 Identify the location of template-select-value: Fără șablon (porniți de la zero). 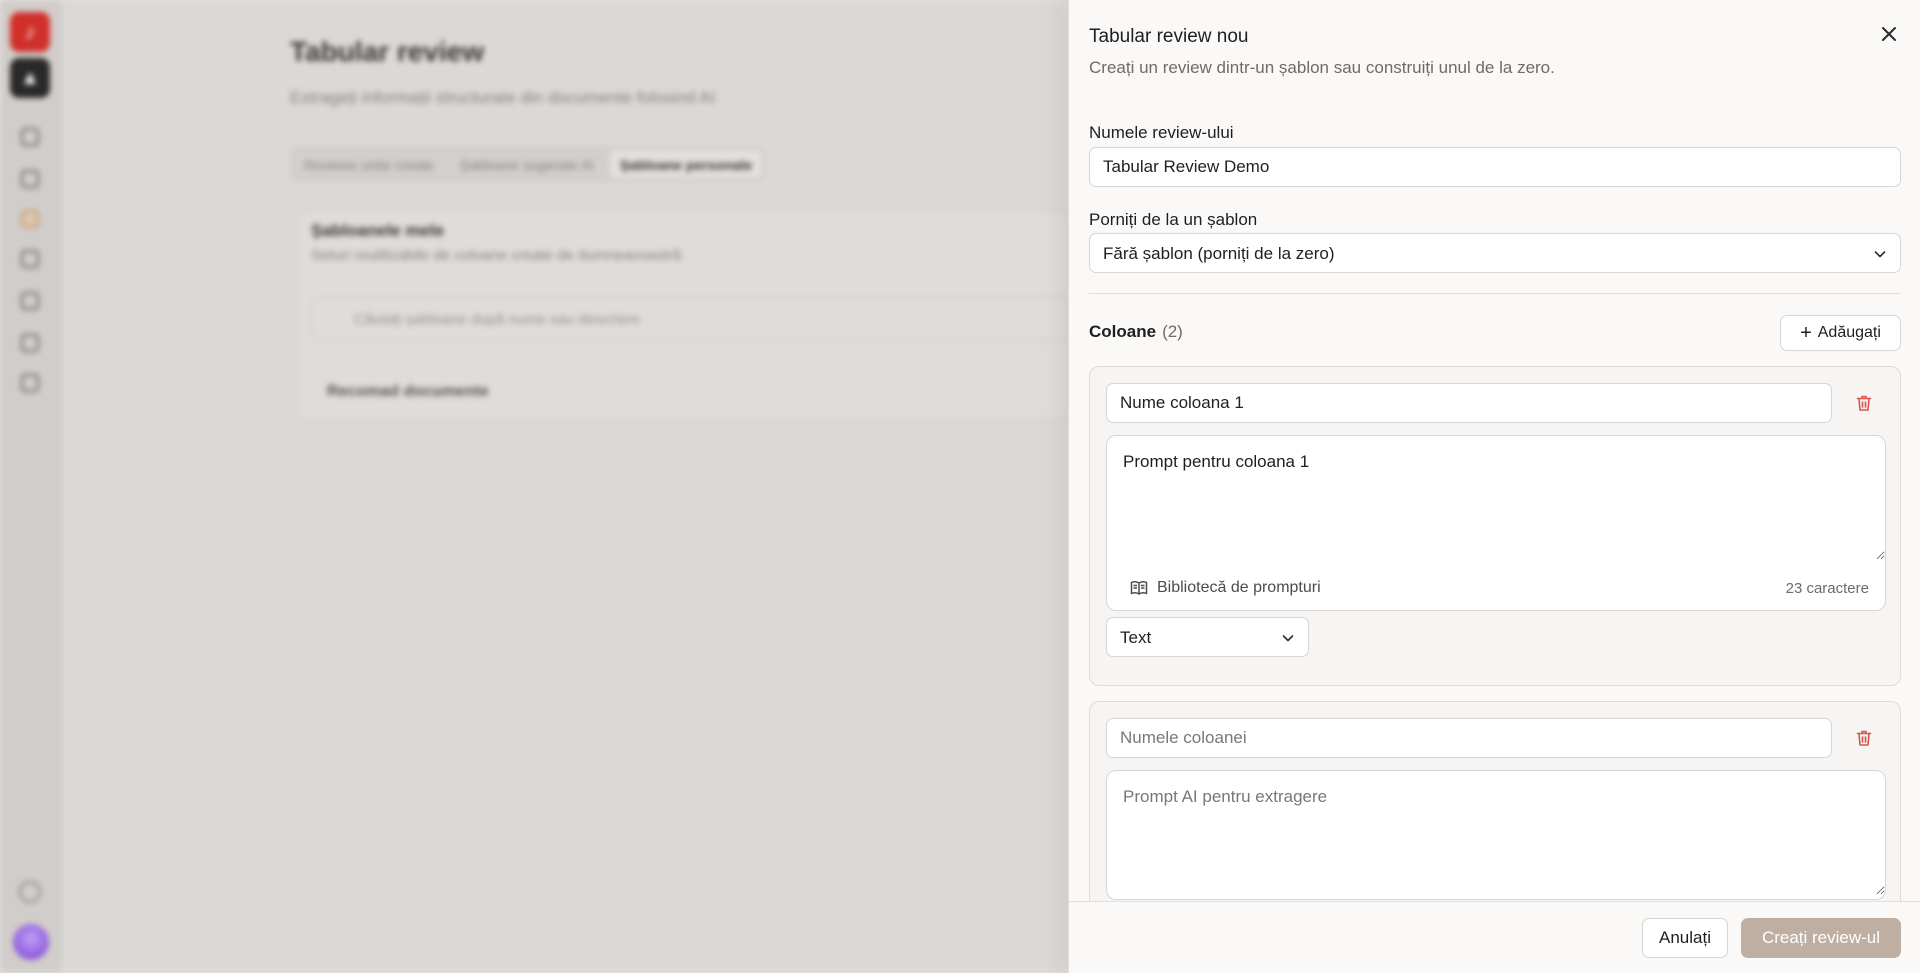
(1219, 253).